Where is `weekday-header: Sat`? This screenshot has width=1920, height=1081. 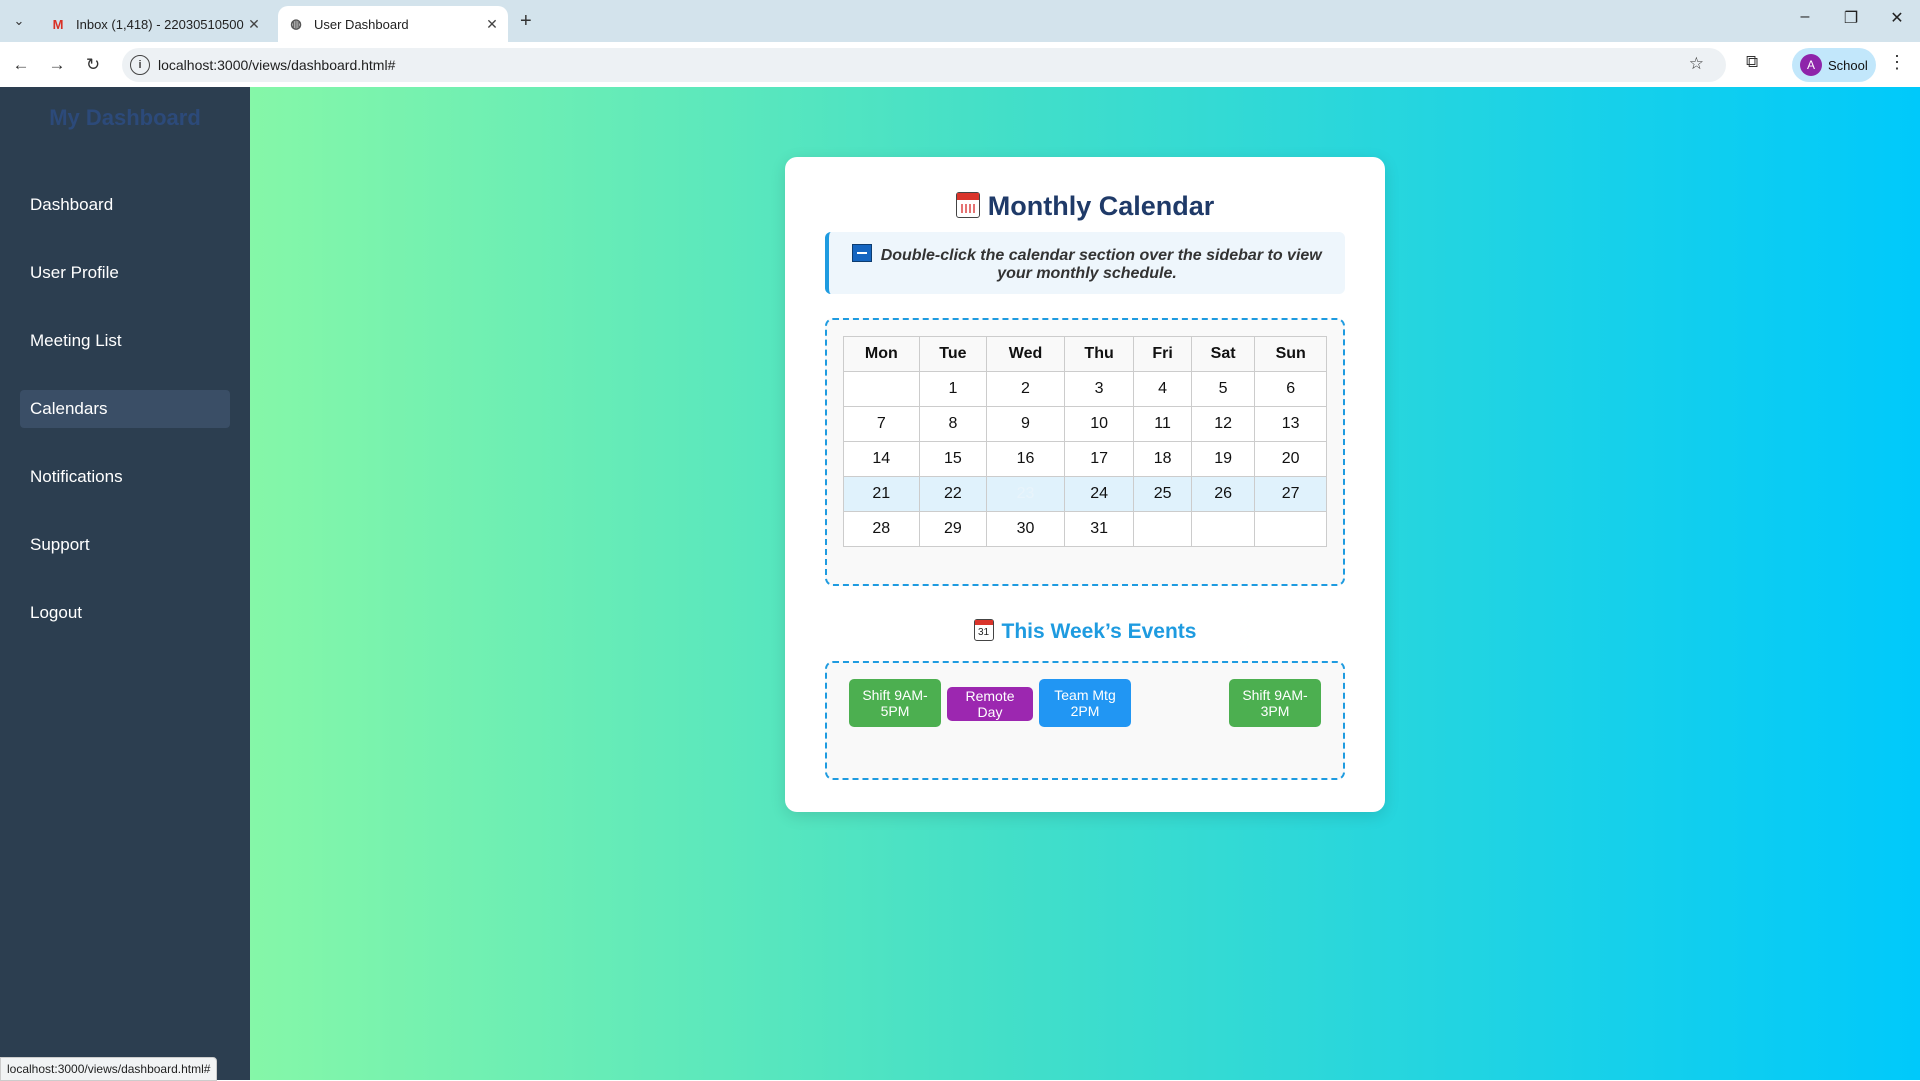
weekday-header: Sat is located at coordinates (1223, 354).